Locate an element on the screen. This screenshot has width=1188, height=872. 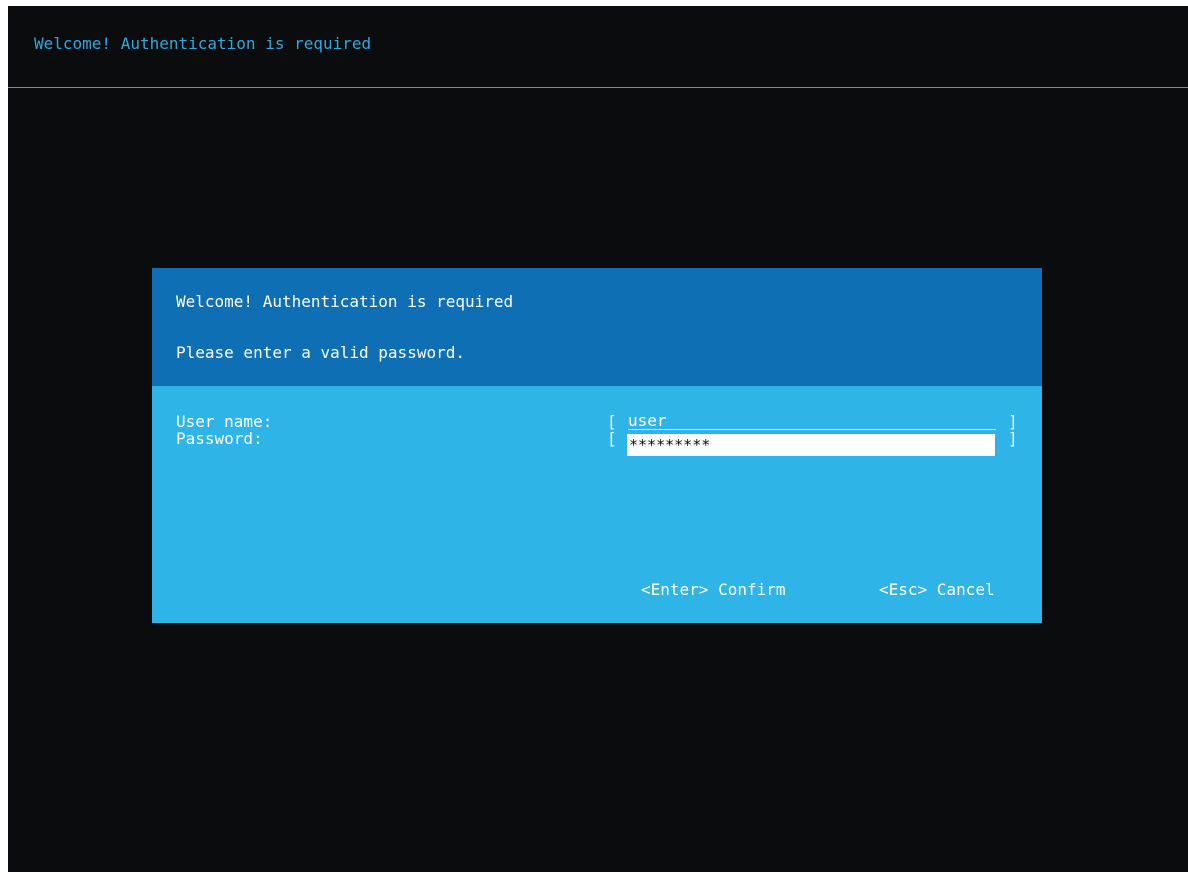
dialog-title: Welcome! Authentication is required is located at coordinates (345, 301).